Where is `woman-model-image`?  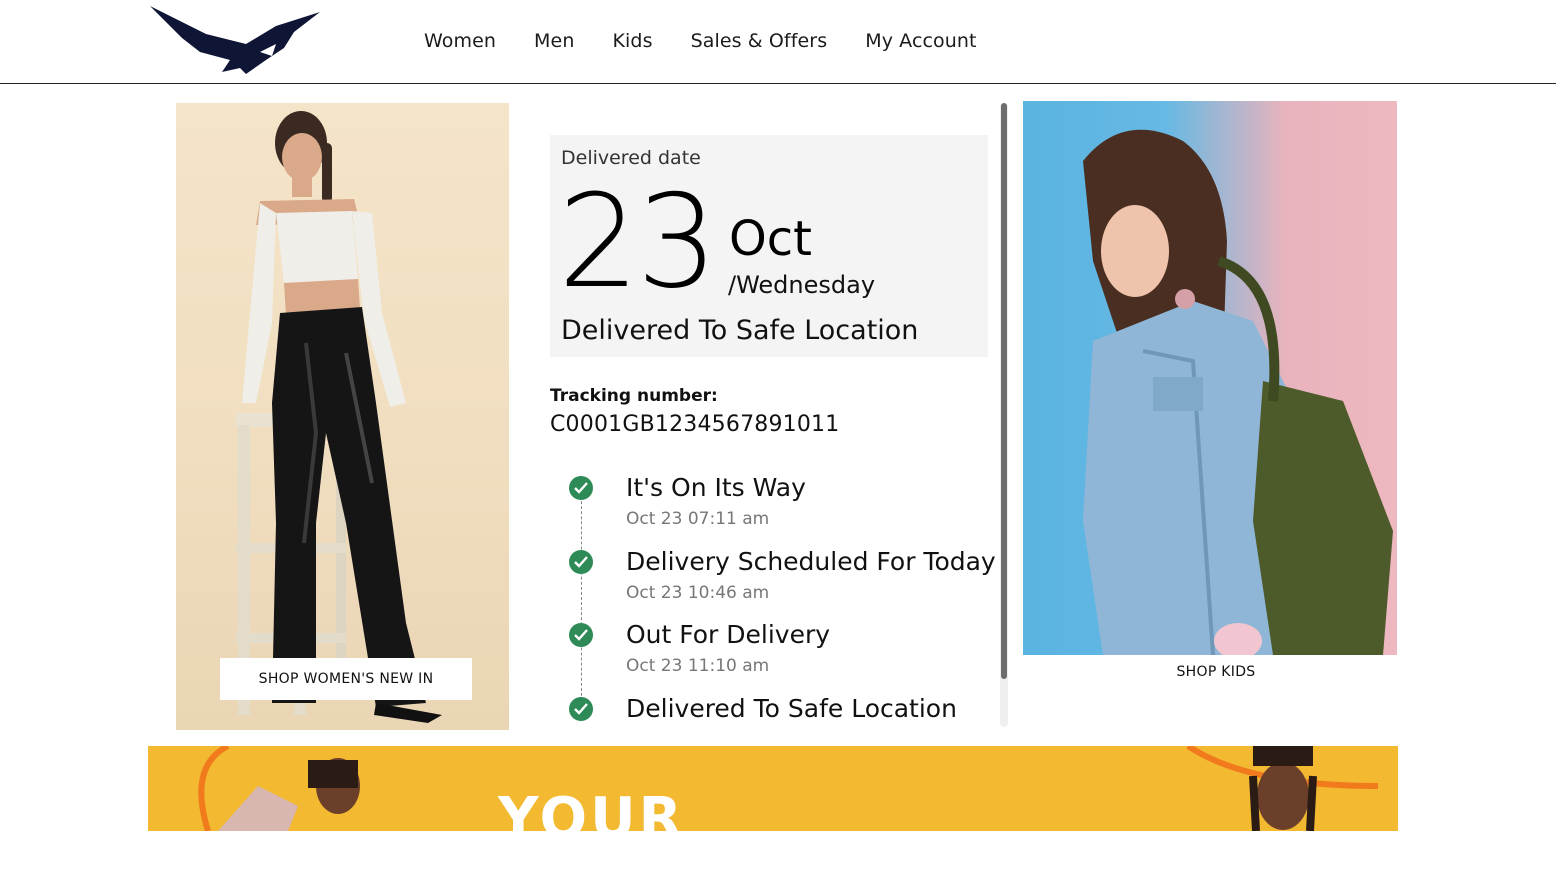 woman-model-image is located at coordinates (339, 417).